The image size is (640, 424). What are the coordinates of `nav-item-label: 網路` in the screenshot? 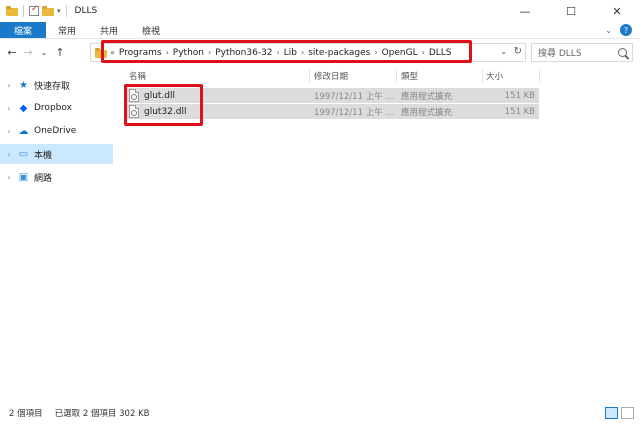 It's located at (43, 178).